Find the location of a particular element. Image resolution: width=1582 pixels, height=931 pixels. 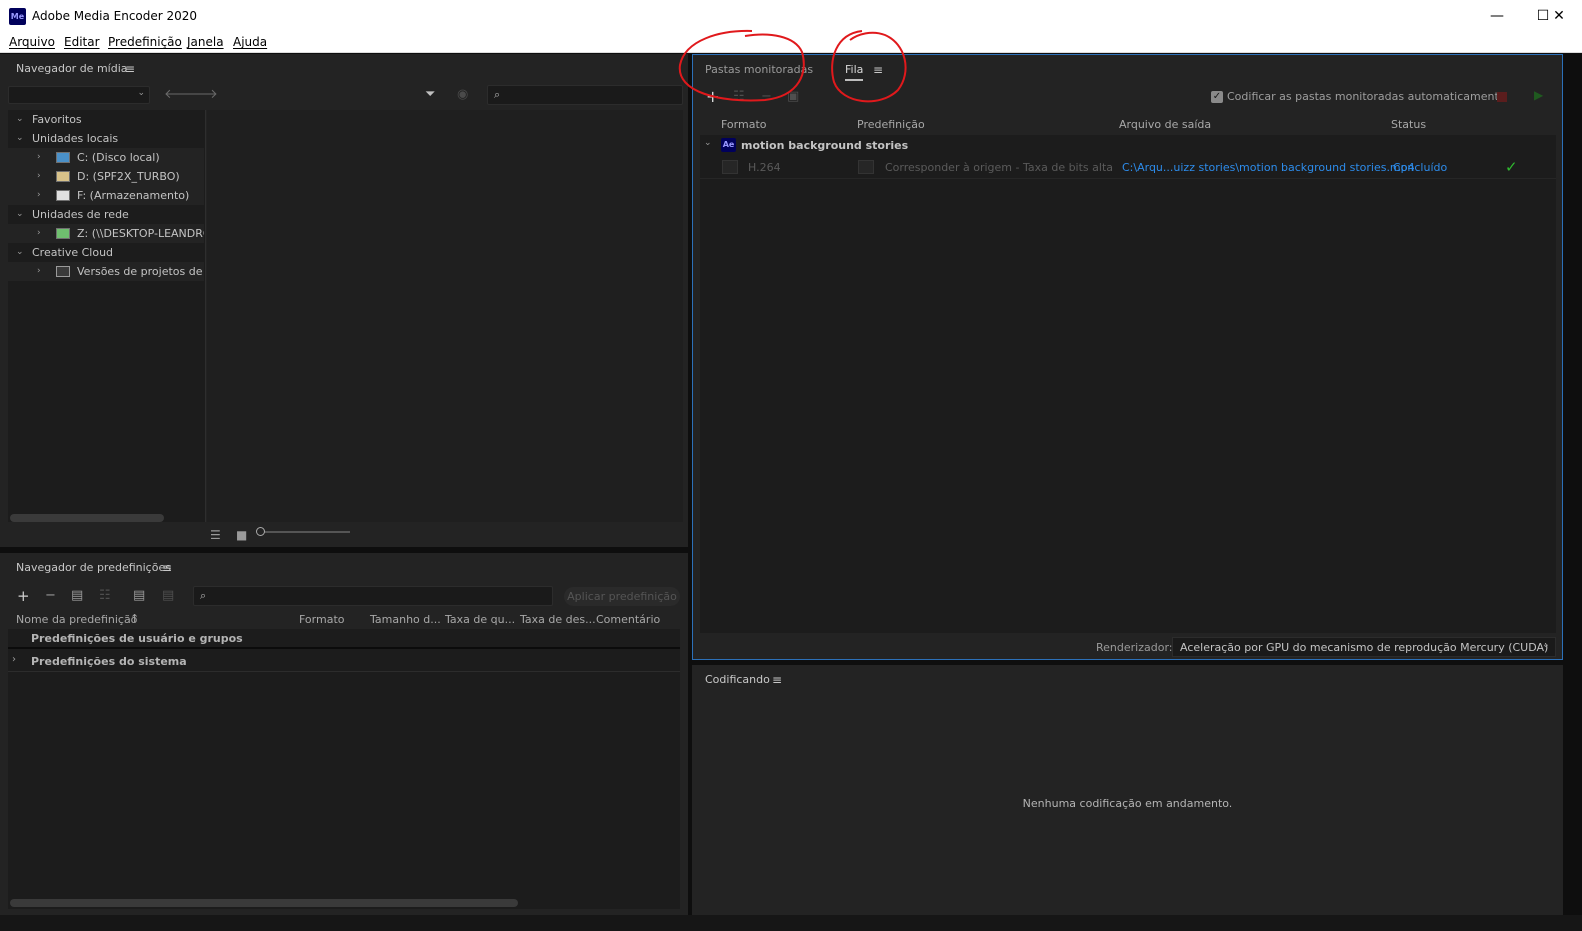

red-annotation-circles is located at coordinates (792, 66).